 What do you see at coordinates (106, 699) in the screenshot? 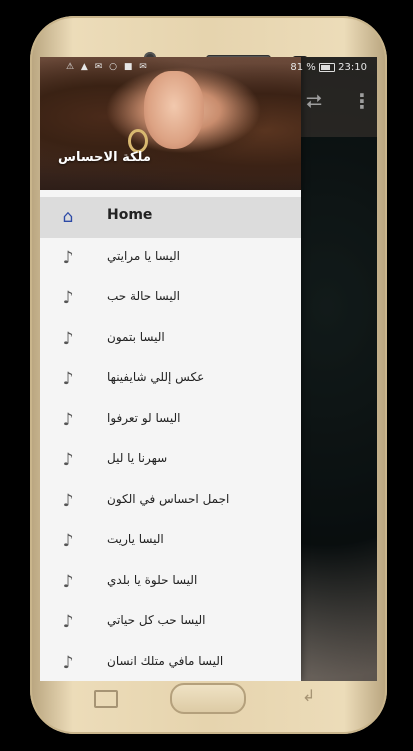
I see `recent-apps-button` at bounding box center [106, 699].